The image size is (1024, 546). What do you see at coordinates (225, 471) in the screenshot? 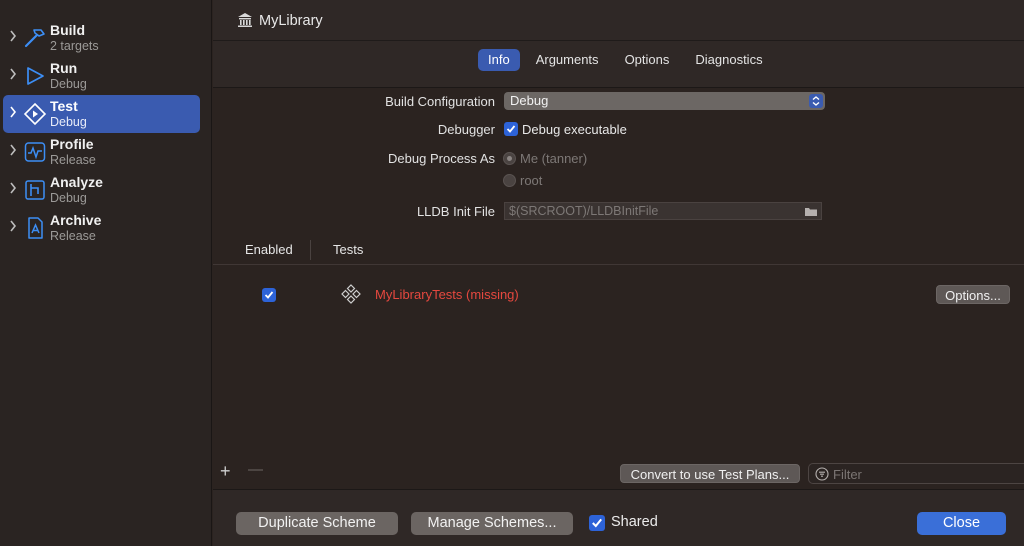
I see `add-test-button: +` at bounding box center [225, 471].